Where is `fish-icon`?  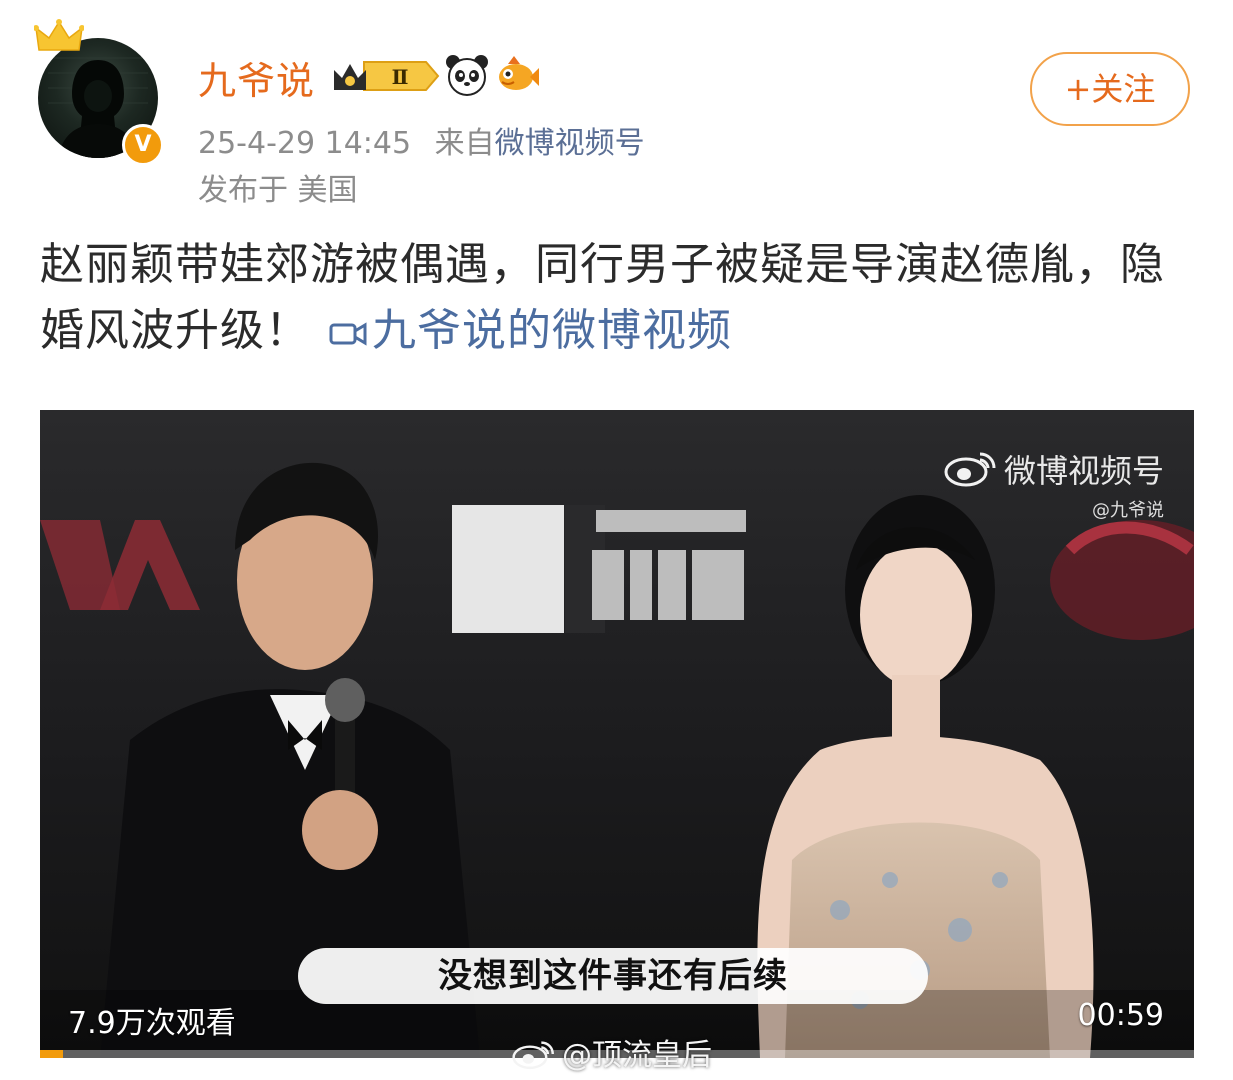 fish-icon is located at coordinates (519, 73).